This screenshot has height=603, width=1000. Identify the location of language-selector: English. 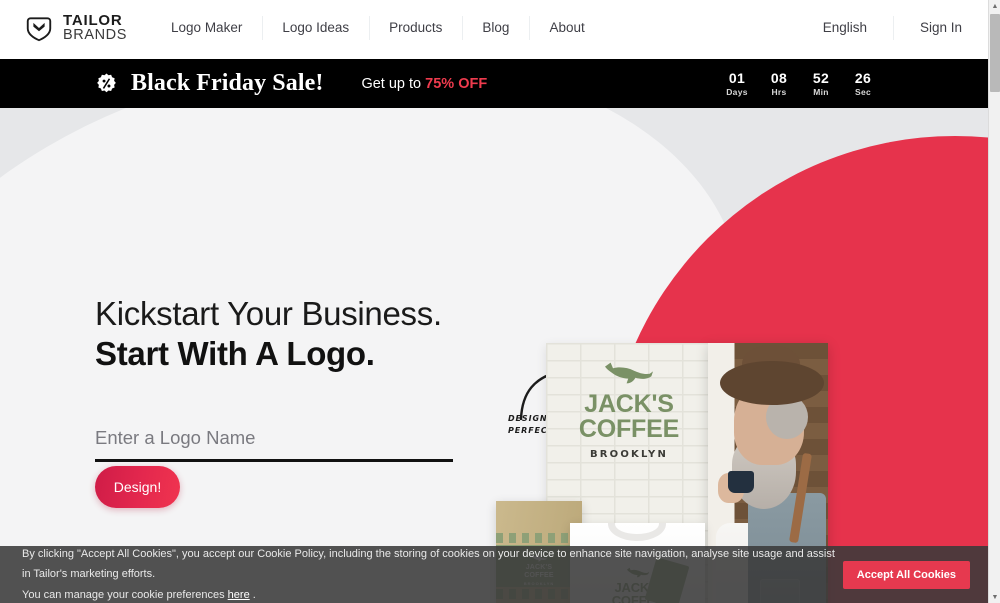
(845, 28).